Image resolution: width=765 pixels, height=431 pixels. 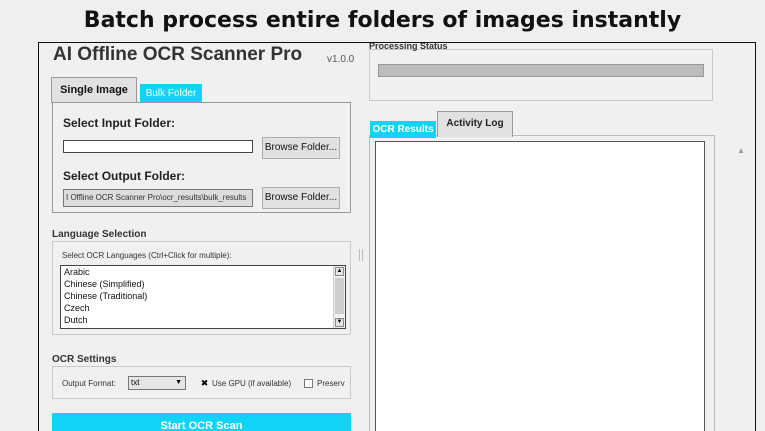 What do you see at coordinates (99, 234) in the screenshot?
I see `language-section-title: Language Selection` at bounding box center [99, 234].